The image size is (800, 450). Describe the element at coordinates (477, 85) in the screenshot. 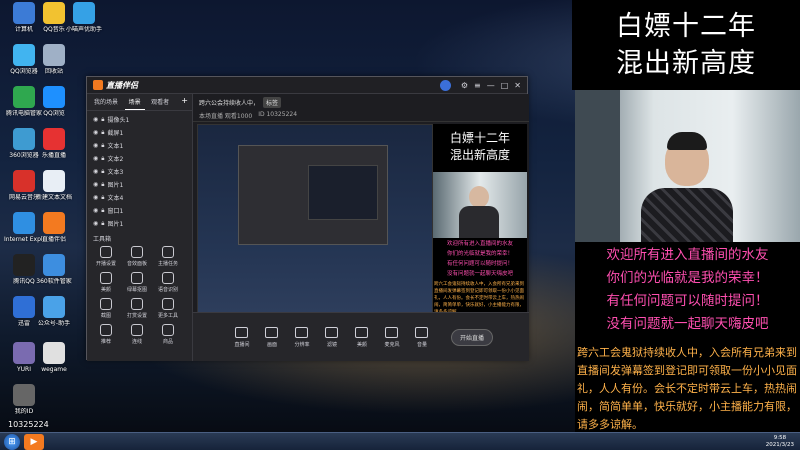

I see `menu-icon: ≡` at that location.